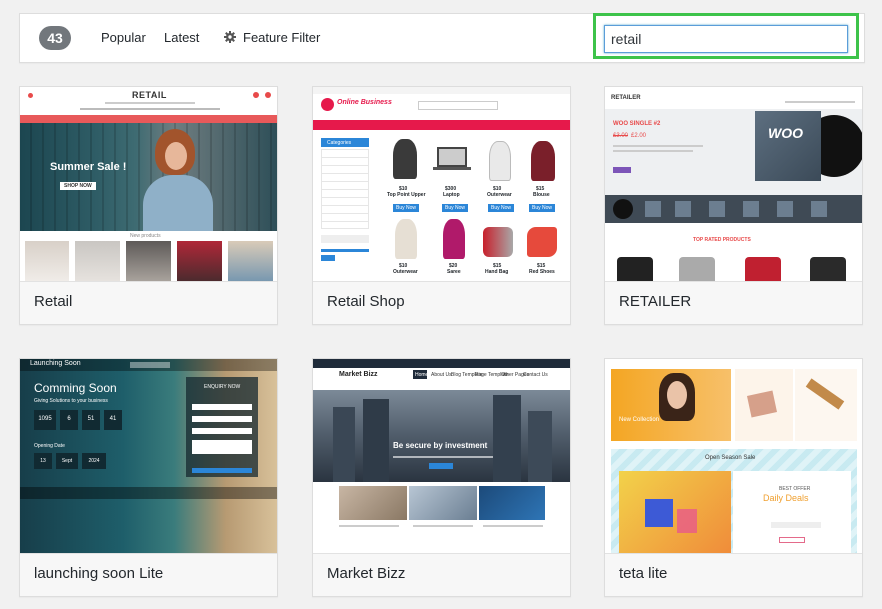  What do you see at coordinates (113, 420) in the screenshot?
I see `countdown-seconds: 41` at bounding box center [113, 420].